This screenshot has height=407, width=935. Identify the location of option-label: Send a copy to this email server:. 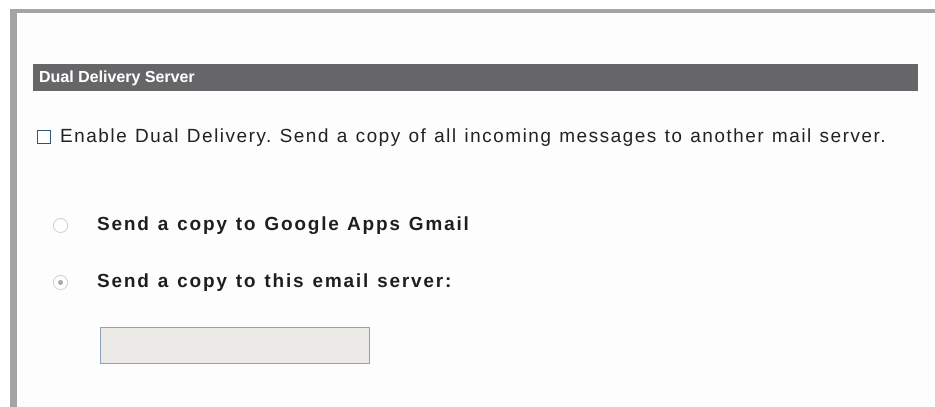
(275, 282).